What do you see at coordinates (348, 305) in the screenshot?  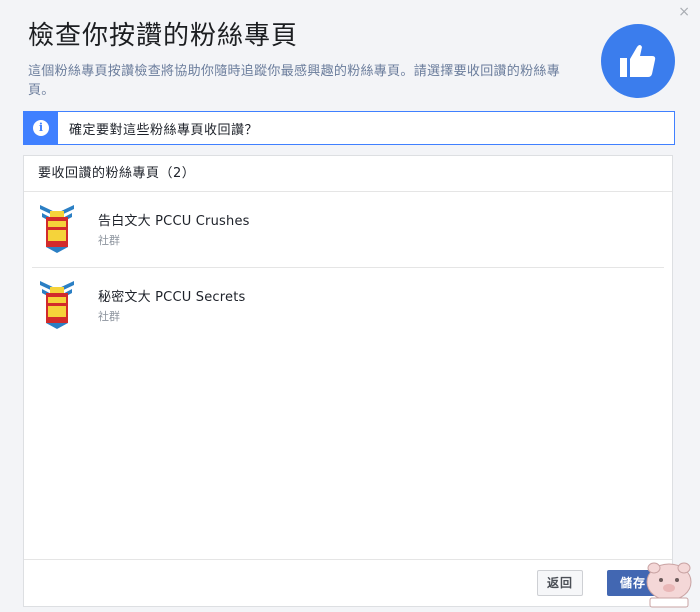 I see `list-item: 秘密文大 PCCU Secrets 社群` at bounding box center [348, 305].